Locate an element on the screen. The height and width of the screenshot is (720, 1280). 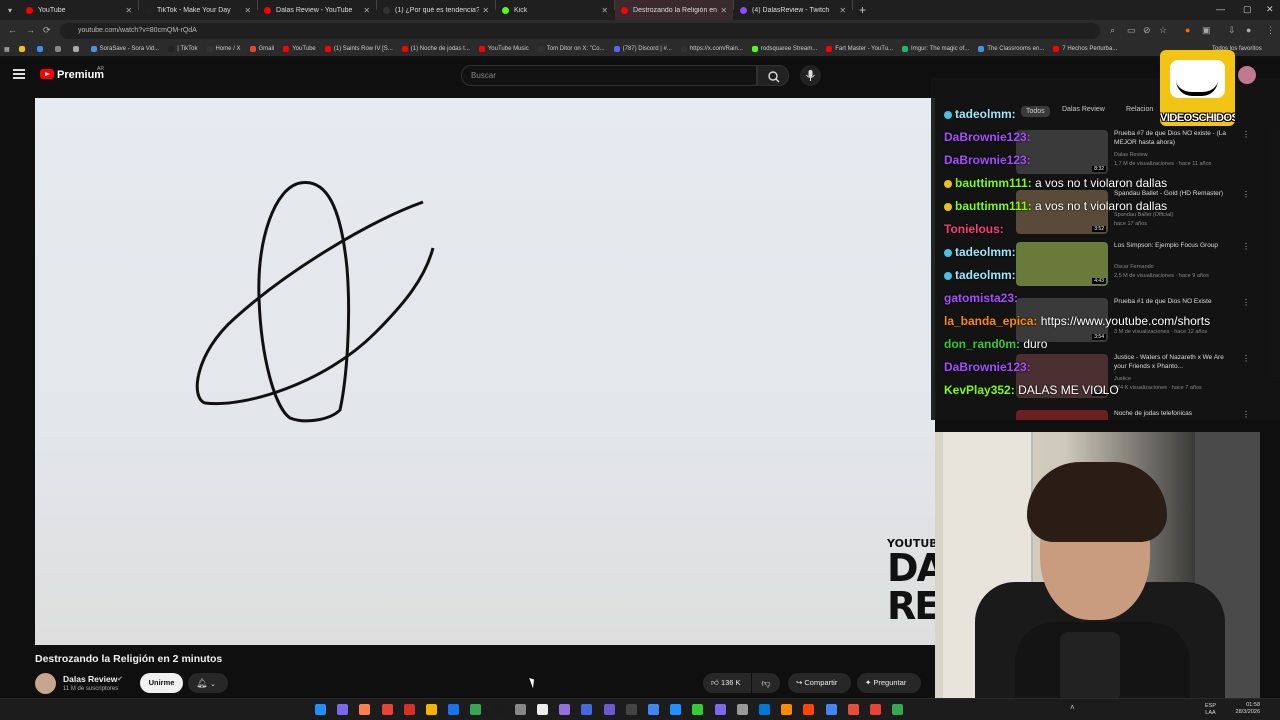
chat-username: Tonielous: is located at coordinates (974, 229).